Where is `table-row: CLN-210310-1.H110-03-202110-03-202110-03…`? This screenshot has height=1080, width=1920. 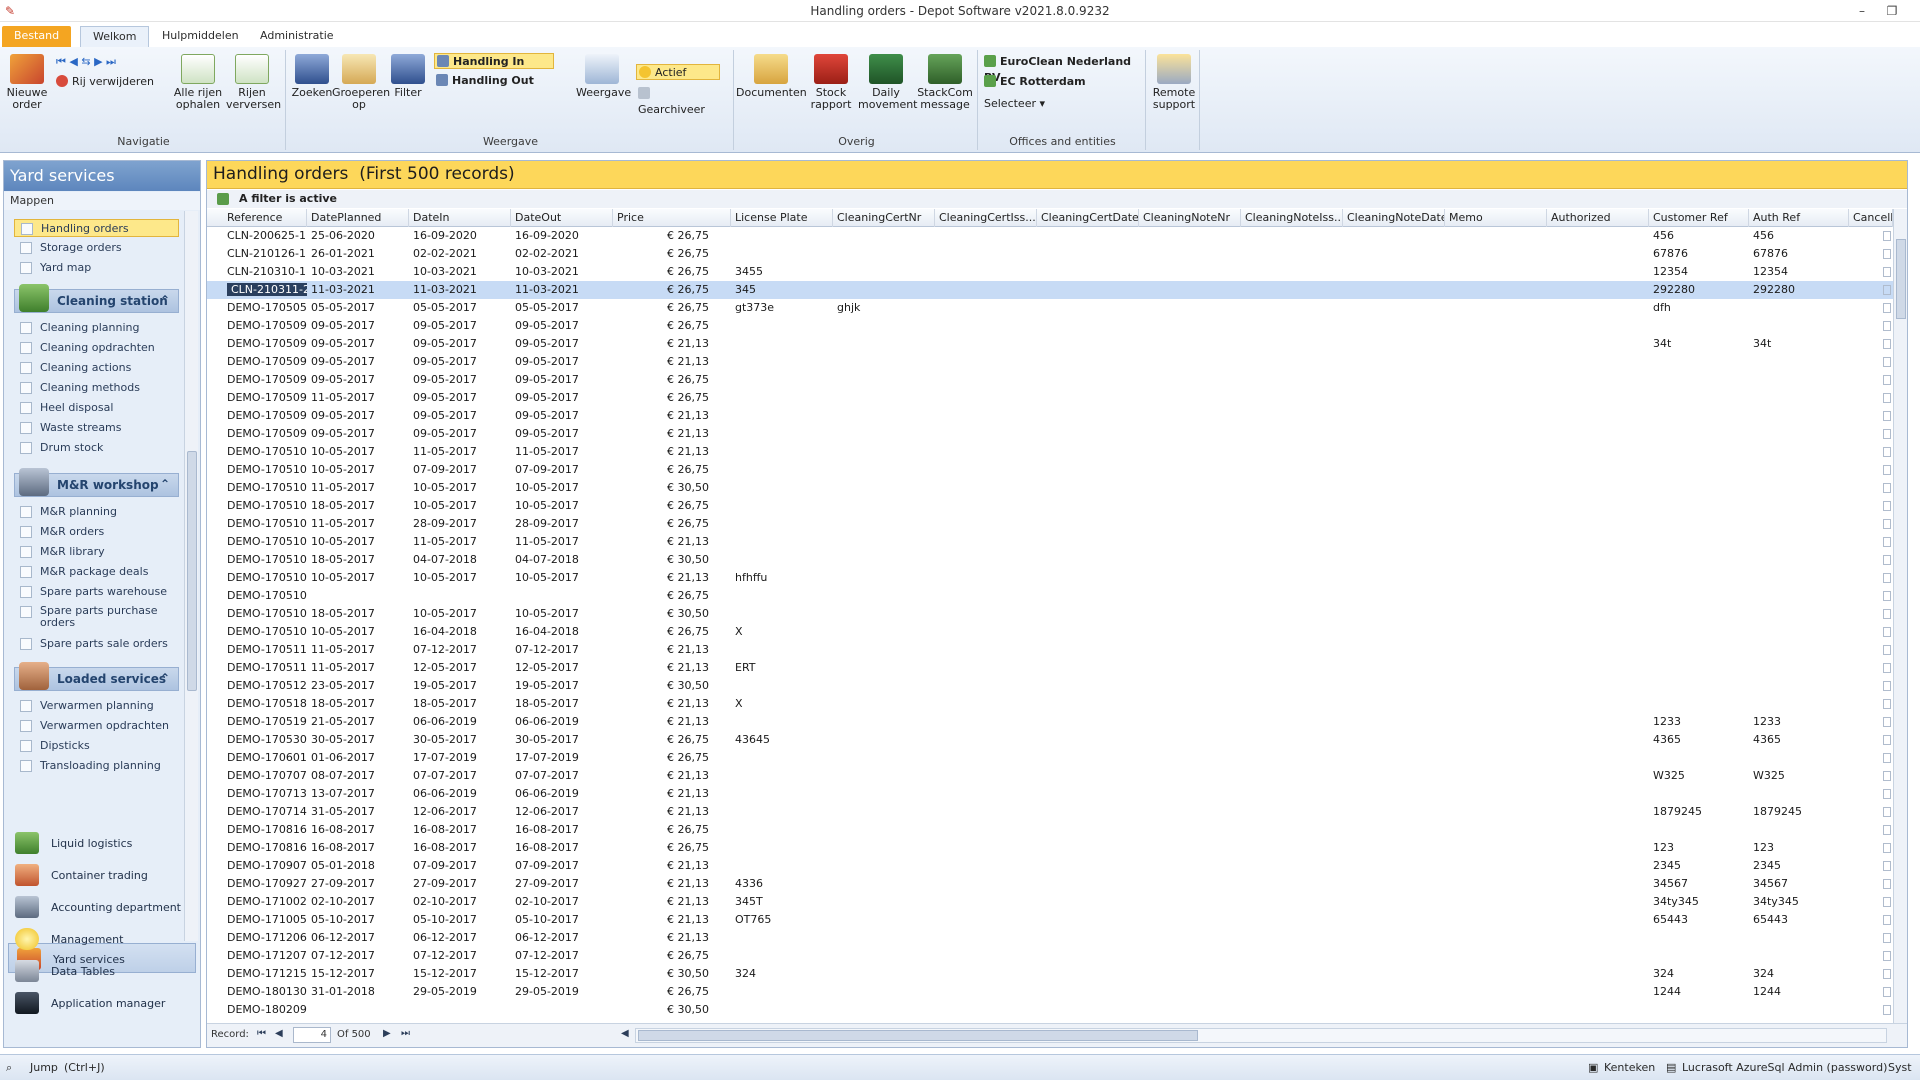 table-row: CLN-210310-1.H110-03-202110-03-202110-03… is located at coordinates (1050, 272).